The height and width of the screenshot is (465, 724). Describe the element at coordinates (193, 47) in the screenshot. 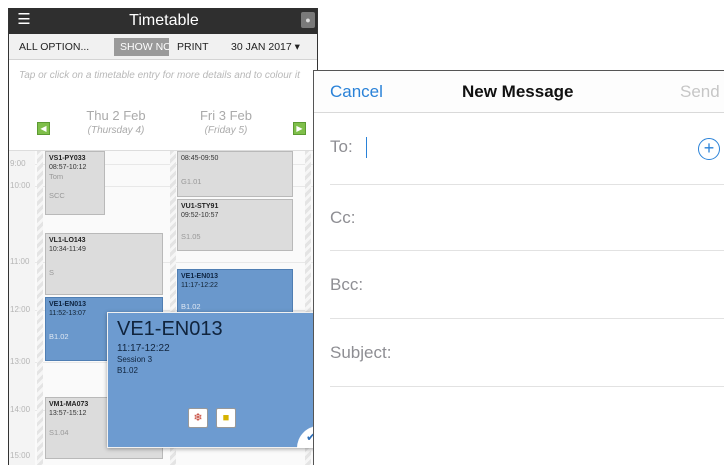

I see `print-button: PRINT` at that location.